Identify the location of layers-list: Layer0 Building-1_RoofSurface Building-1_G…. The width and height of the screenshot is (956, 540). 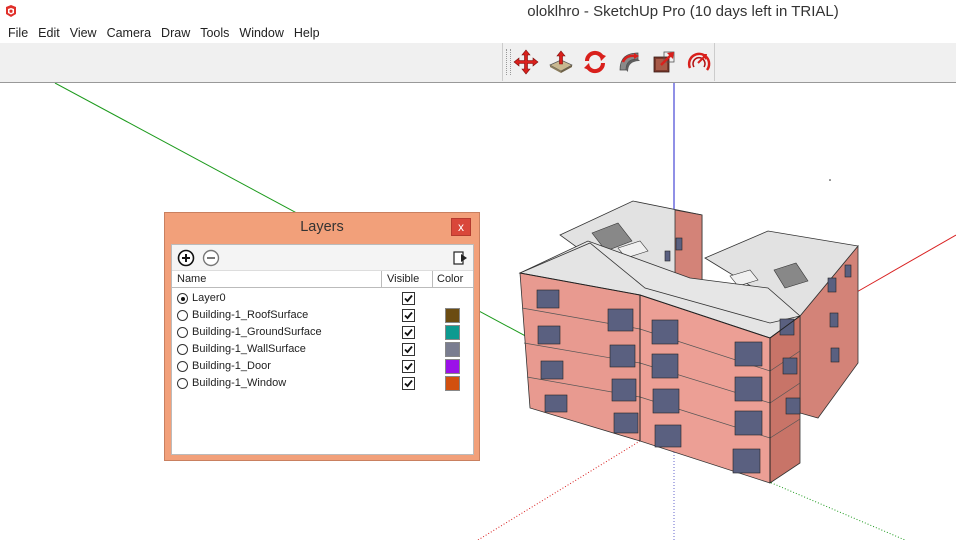
(322, 340).